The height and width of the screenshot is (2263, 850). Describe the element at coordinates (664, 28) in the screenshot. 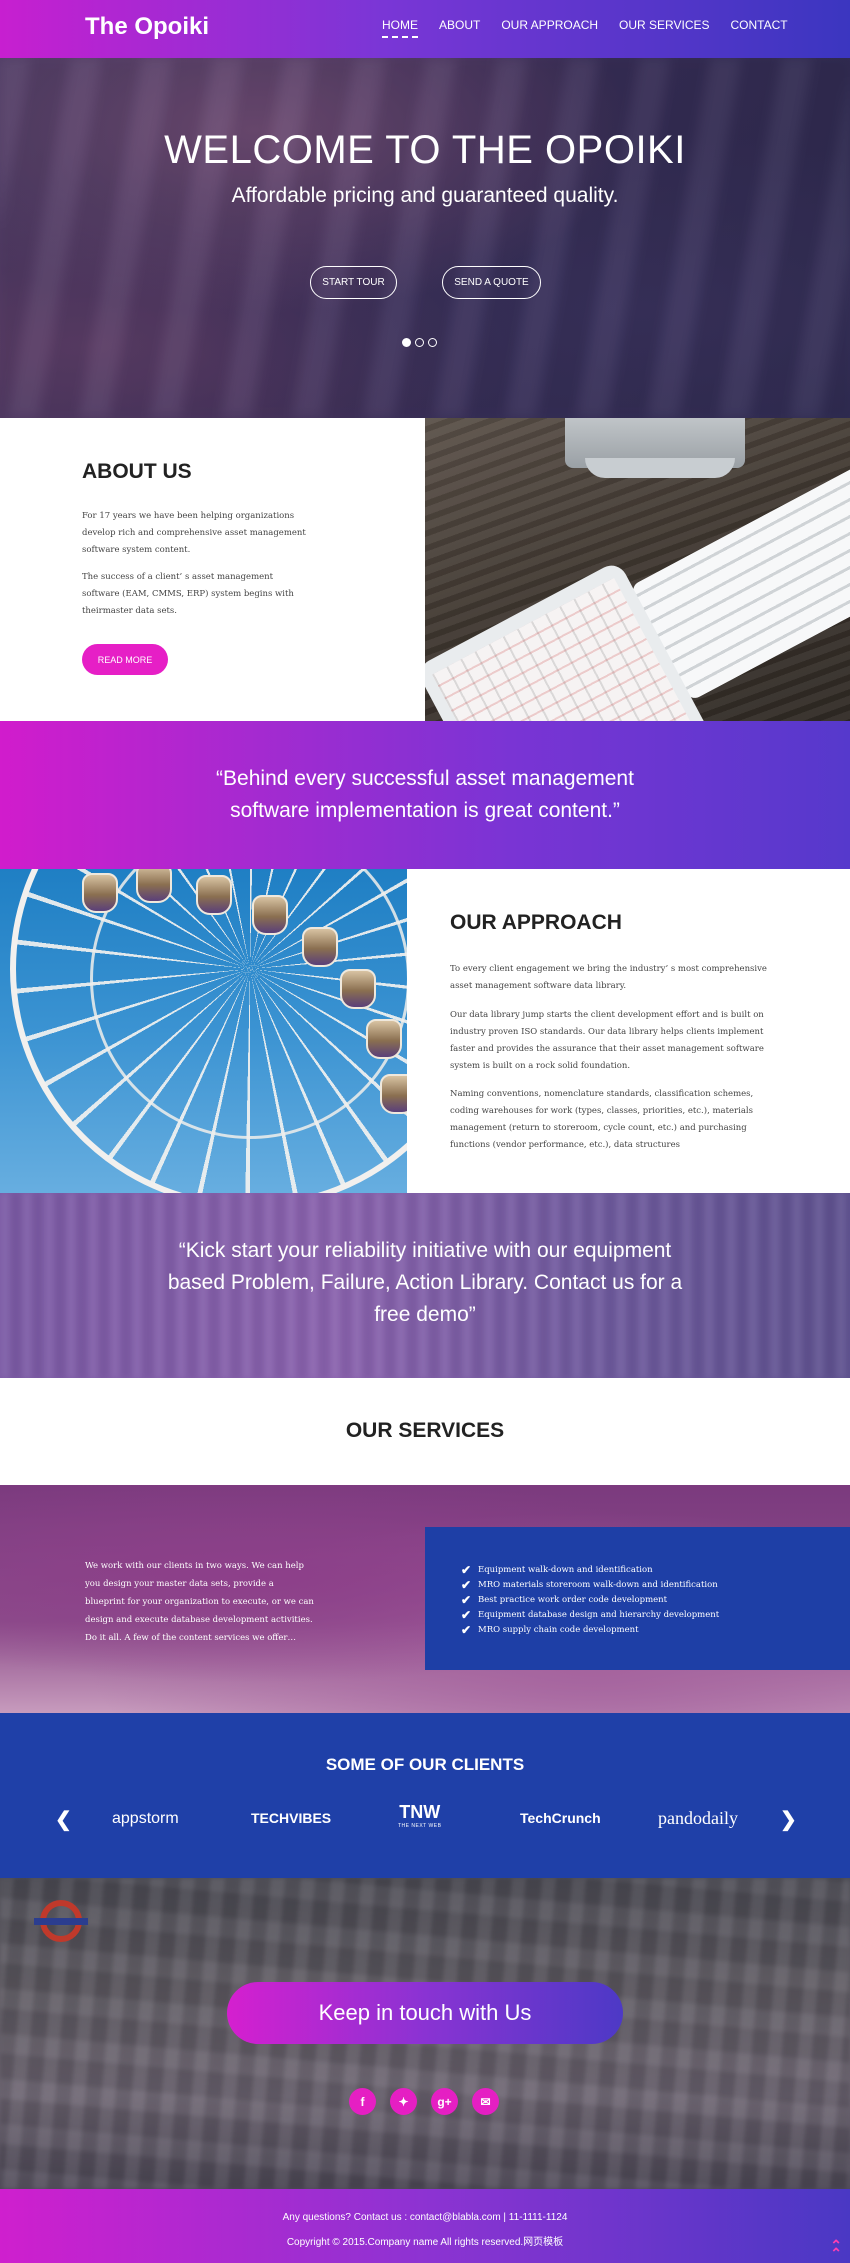

I see `nav-our-services: OUR SERVICES` at that location.